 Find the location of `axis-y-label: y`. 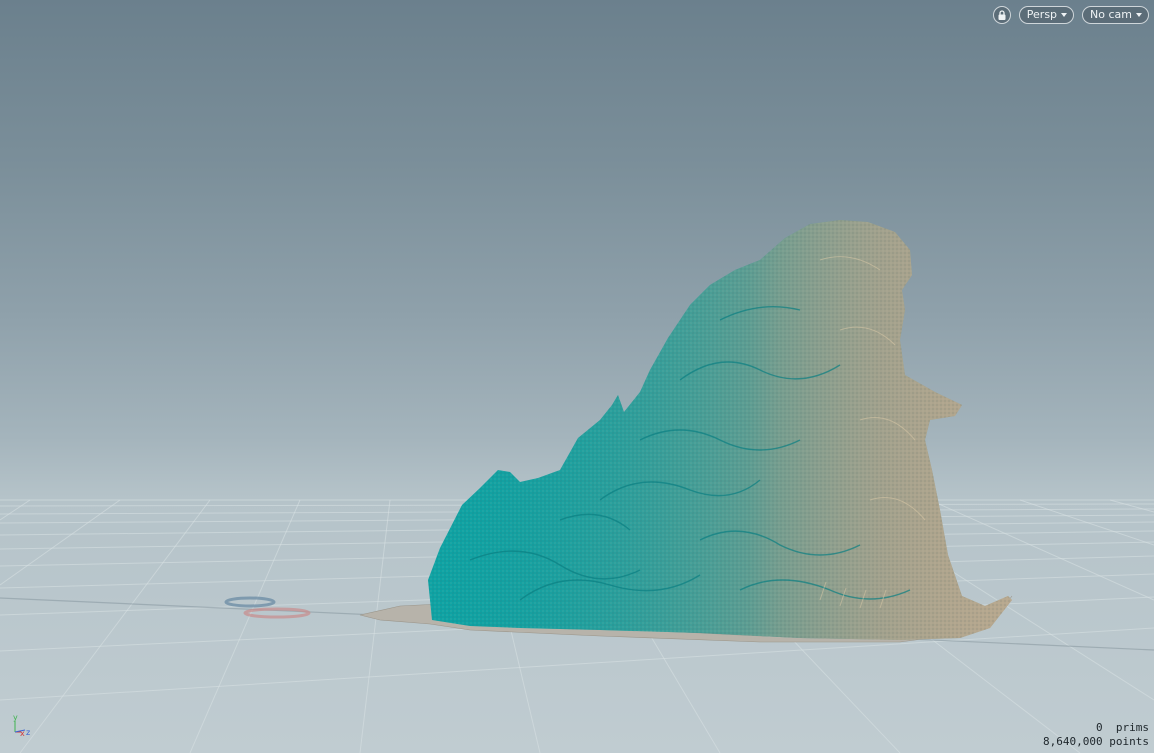

axis-y-label: y is located at coordinates (15, 717).